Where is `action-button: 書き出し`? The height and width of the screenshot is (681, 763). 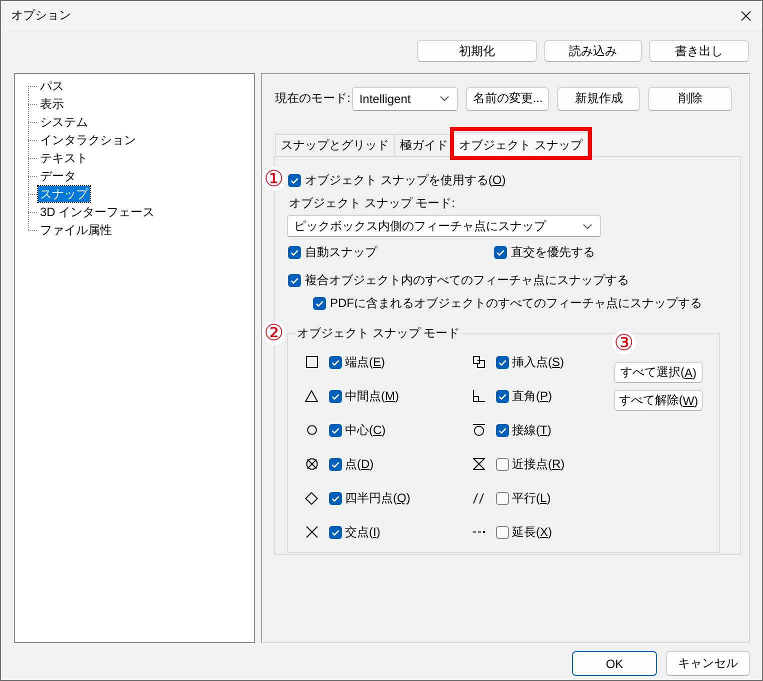
action-button: 書き出し is located at coordinates (699, 51).